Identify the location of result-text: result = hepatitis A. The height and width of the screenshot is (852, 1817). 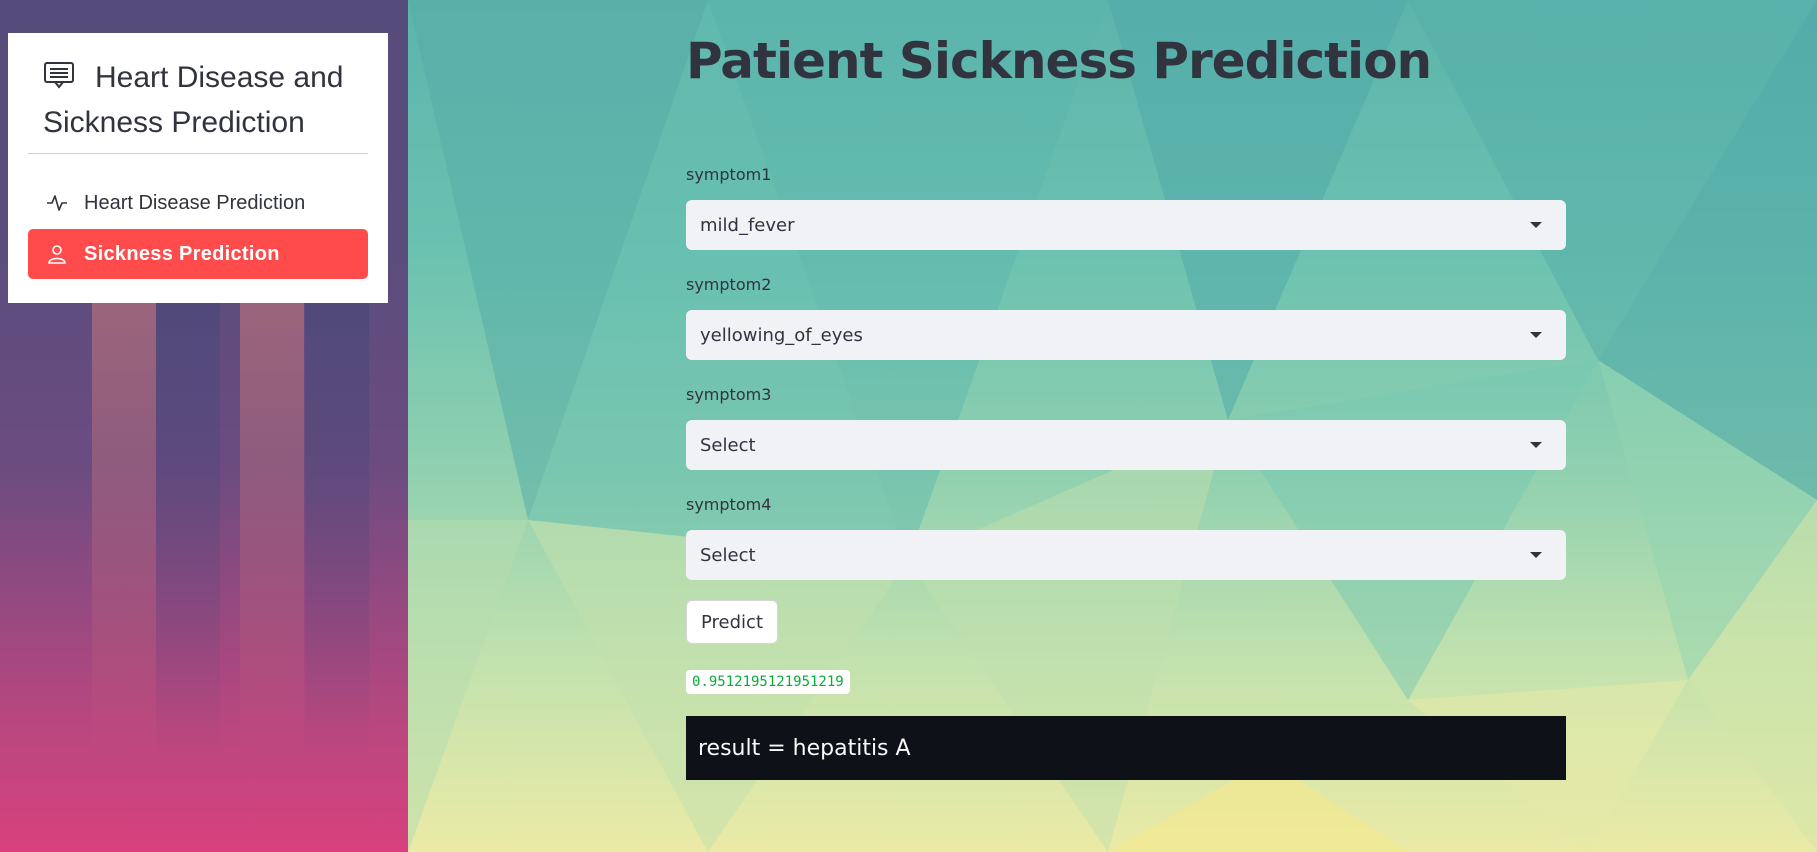
(804, 748).